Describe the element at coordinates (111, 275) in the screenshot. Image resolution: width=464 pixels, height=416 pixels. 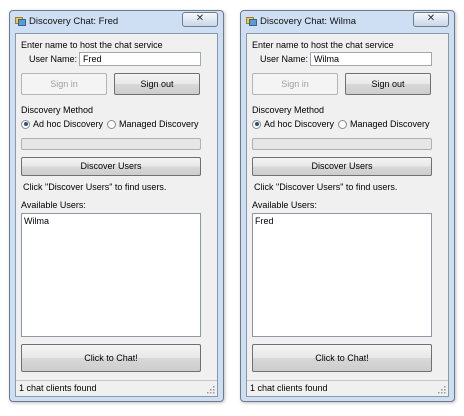
I see `available-users-list: Wilma` at that location.